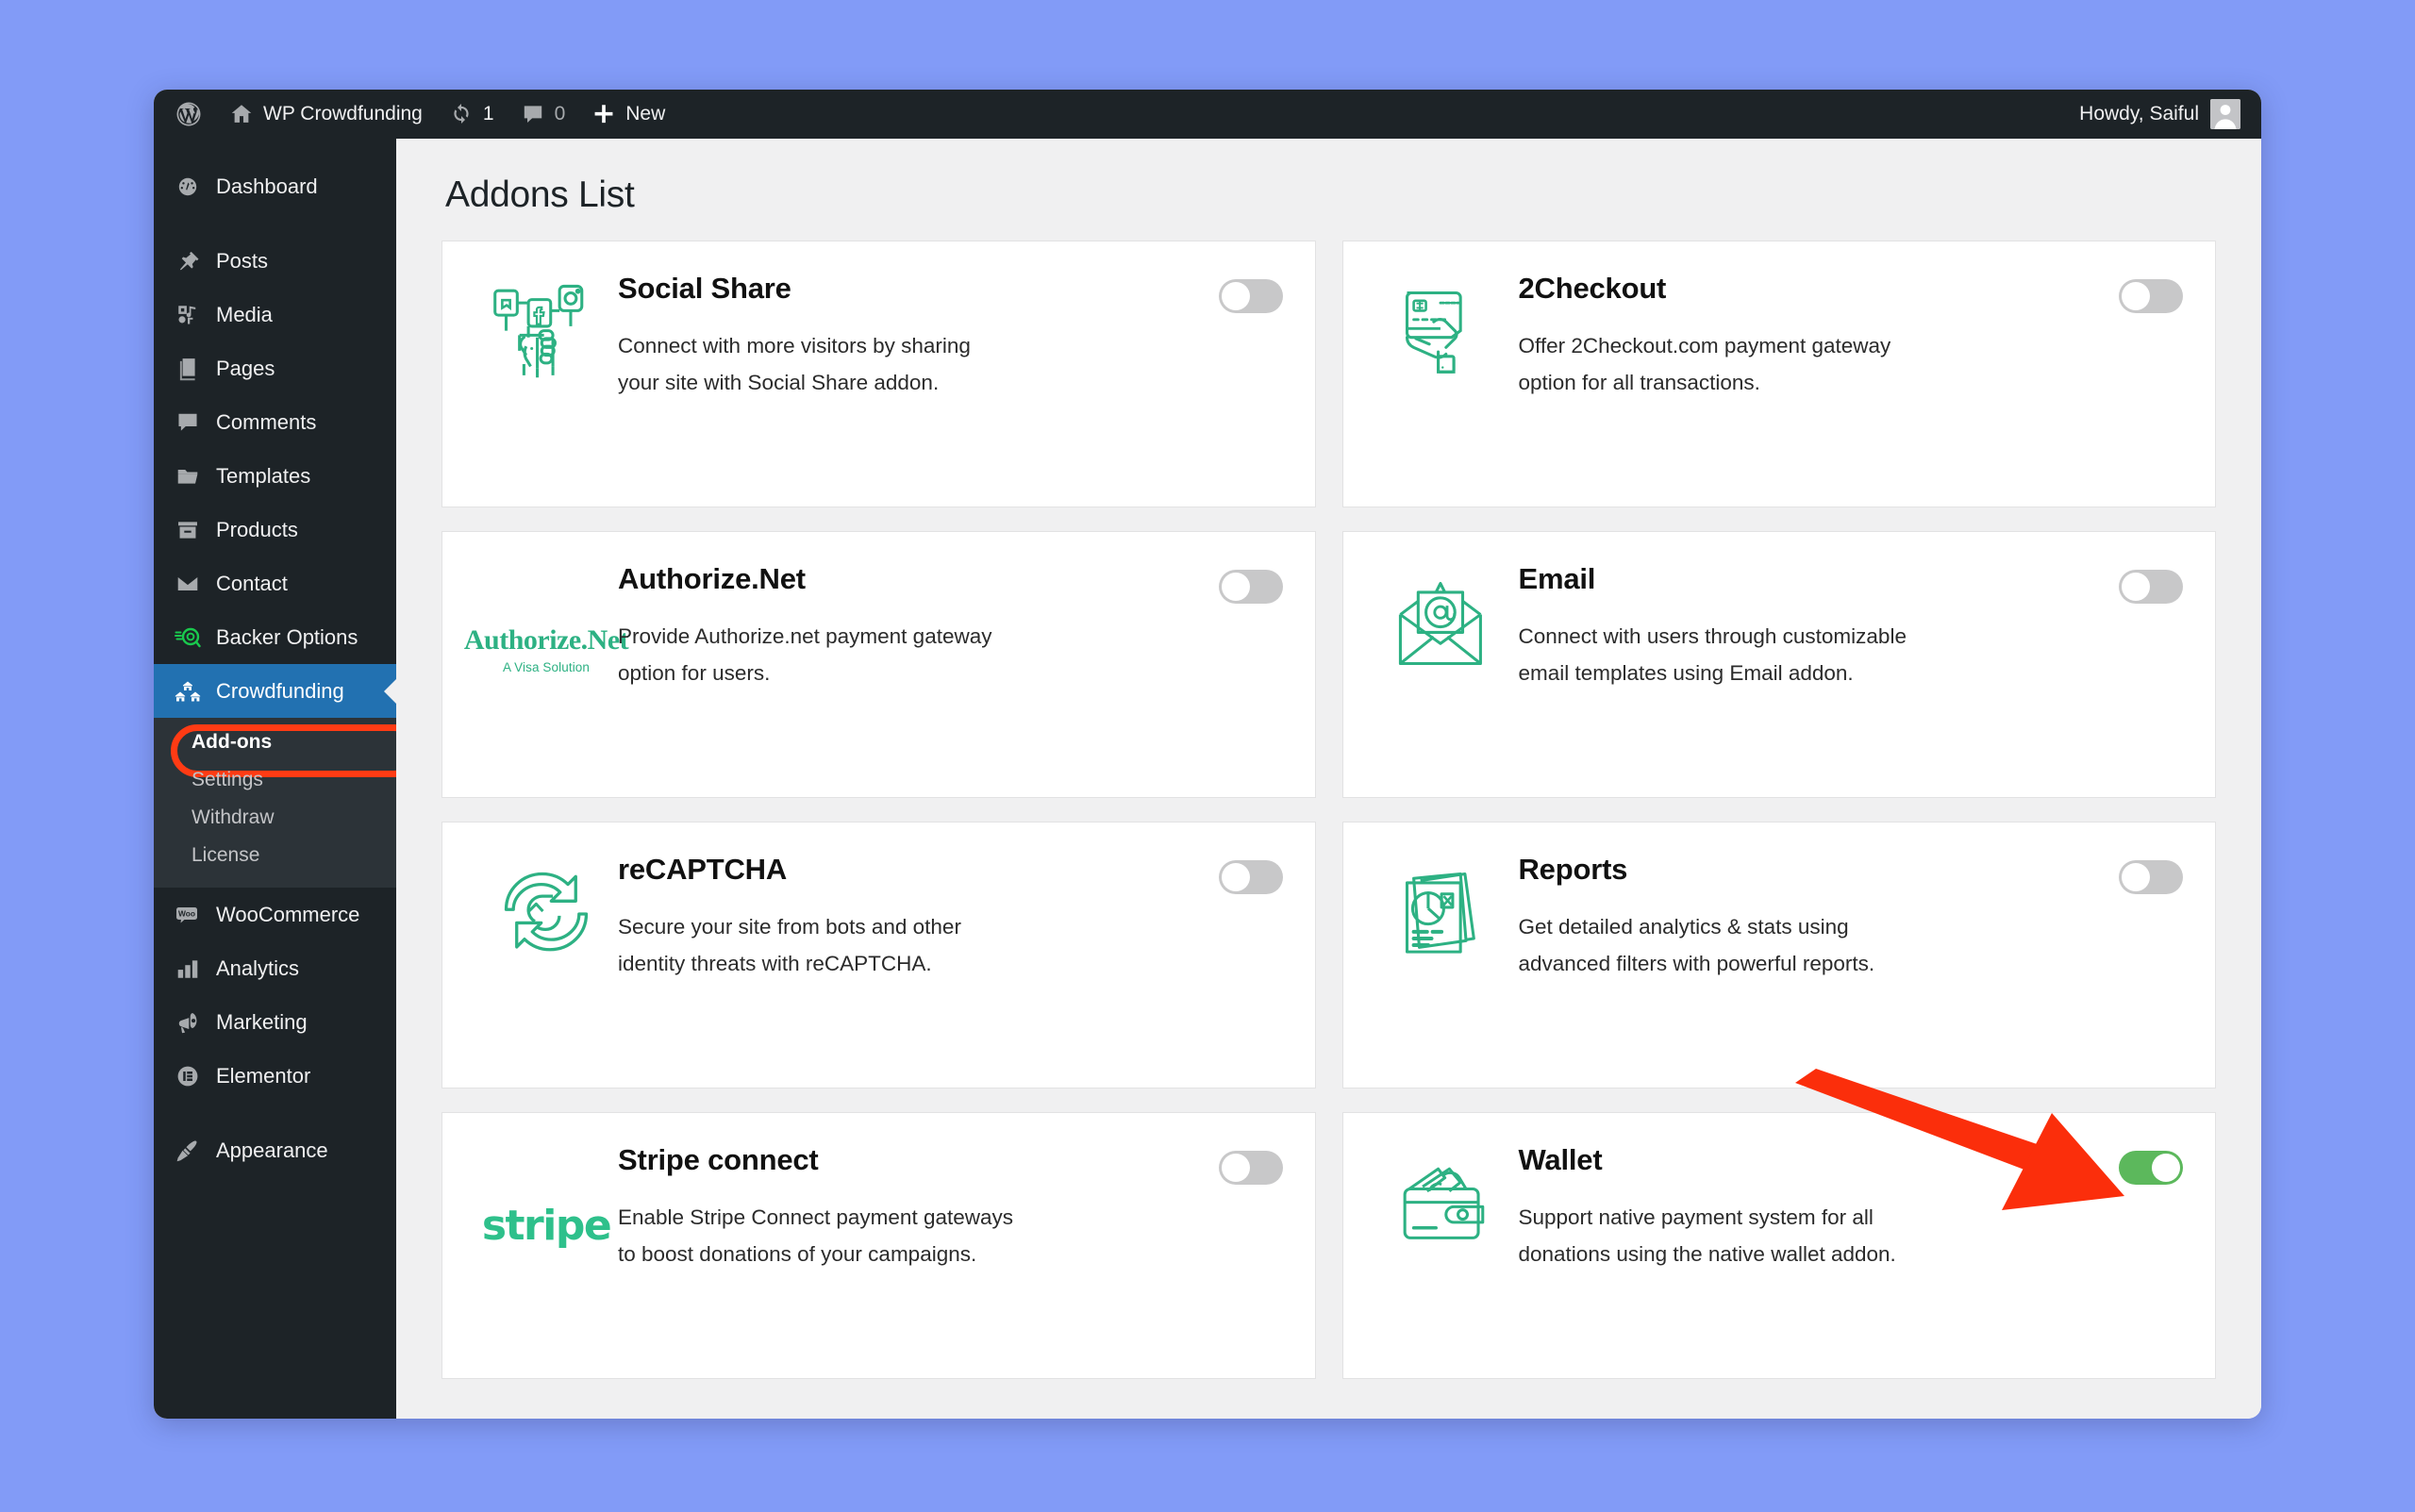 The width and height of the screenshot is (2415, 1512). Describe the element at coordinates (188, 261) in the screenshot. I see `pin-icon` at that location.